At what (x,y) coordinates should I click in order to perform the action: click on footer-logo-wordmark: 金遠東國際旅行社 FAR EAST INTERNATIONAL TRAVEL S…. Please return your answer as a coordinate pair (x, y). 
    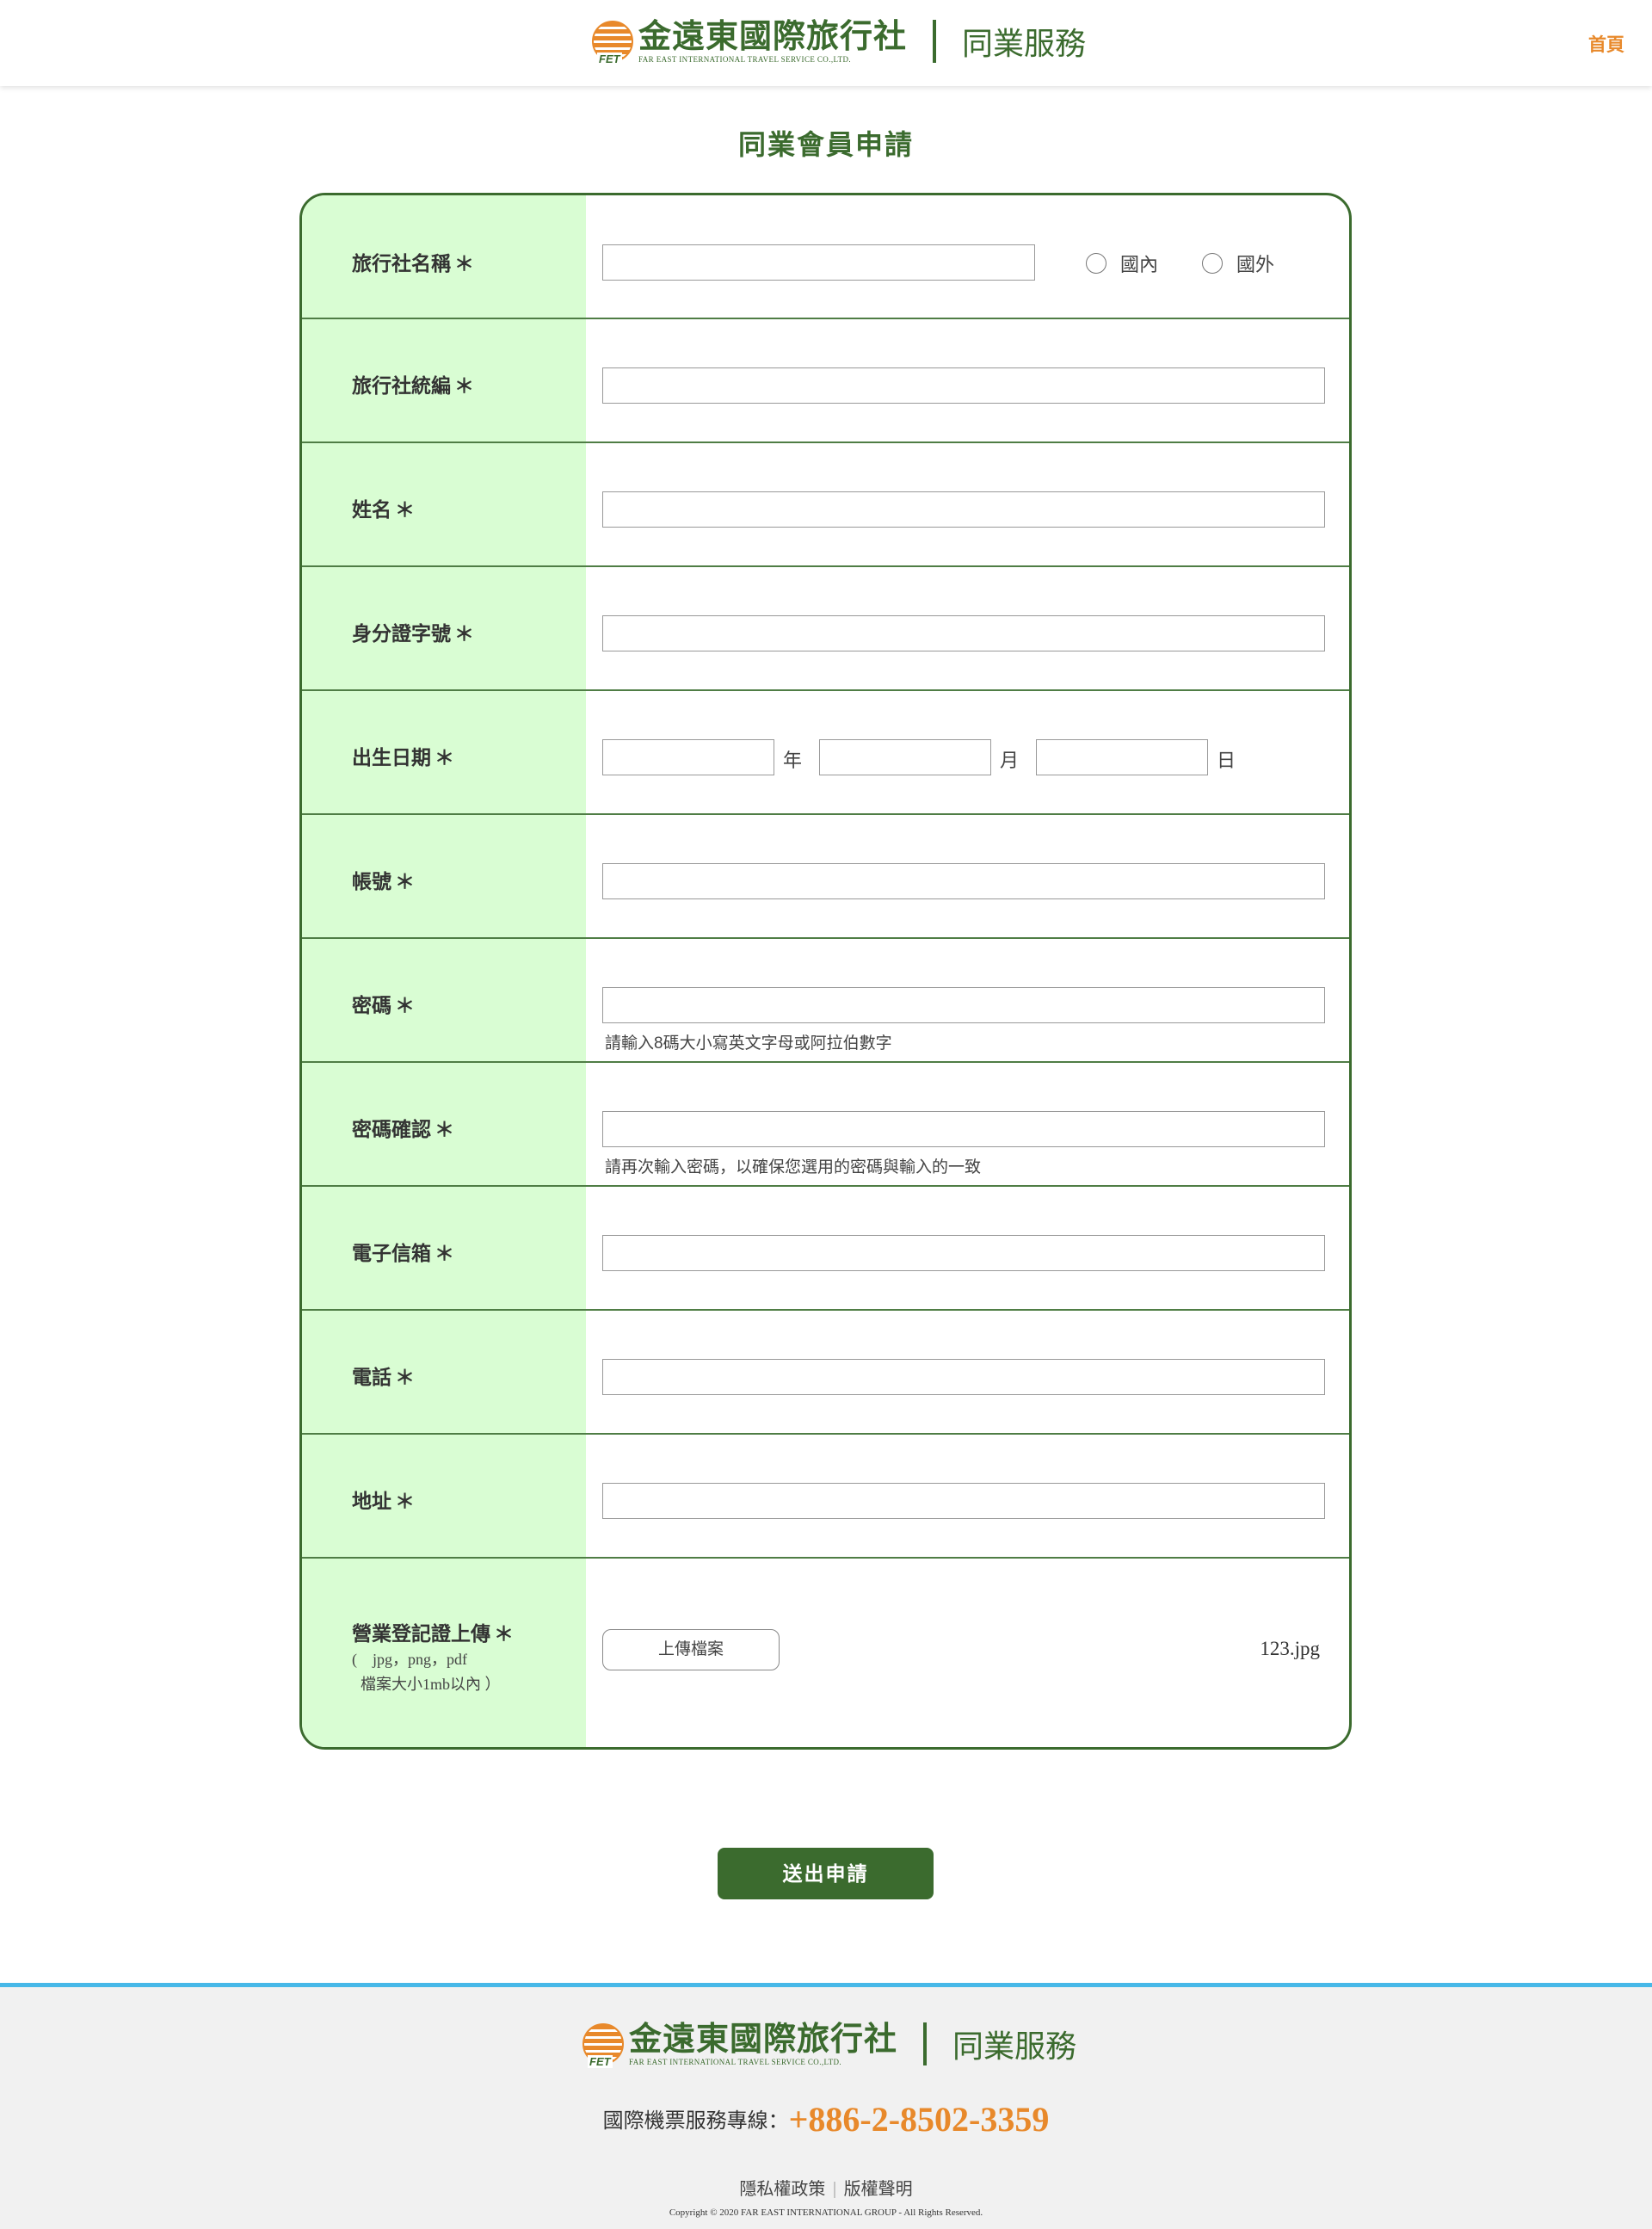
    Looking at the image, I should click on (763, 2043).